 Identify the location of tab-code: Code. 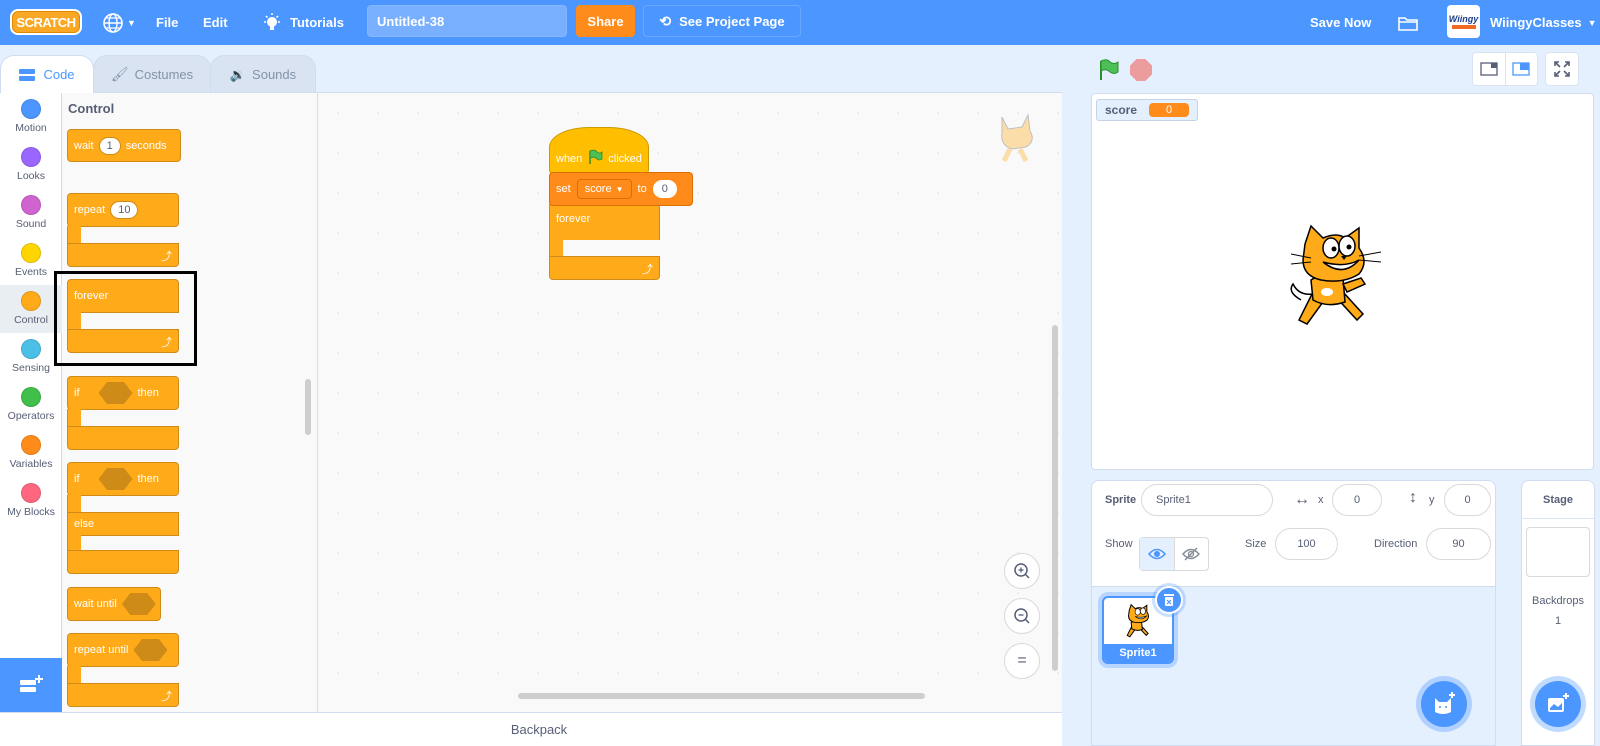
(47, 74).